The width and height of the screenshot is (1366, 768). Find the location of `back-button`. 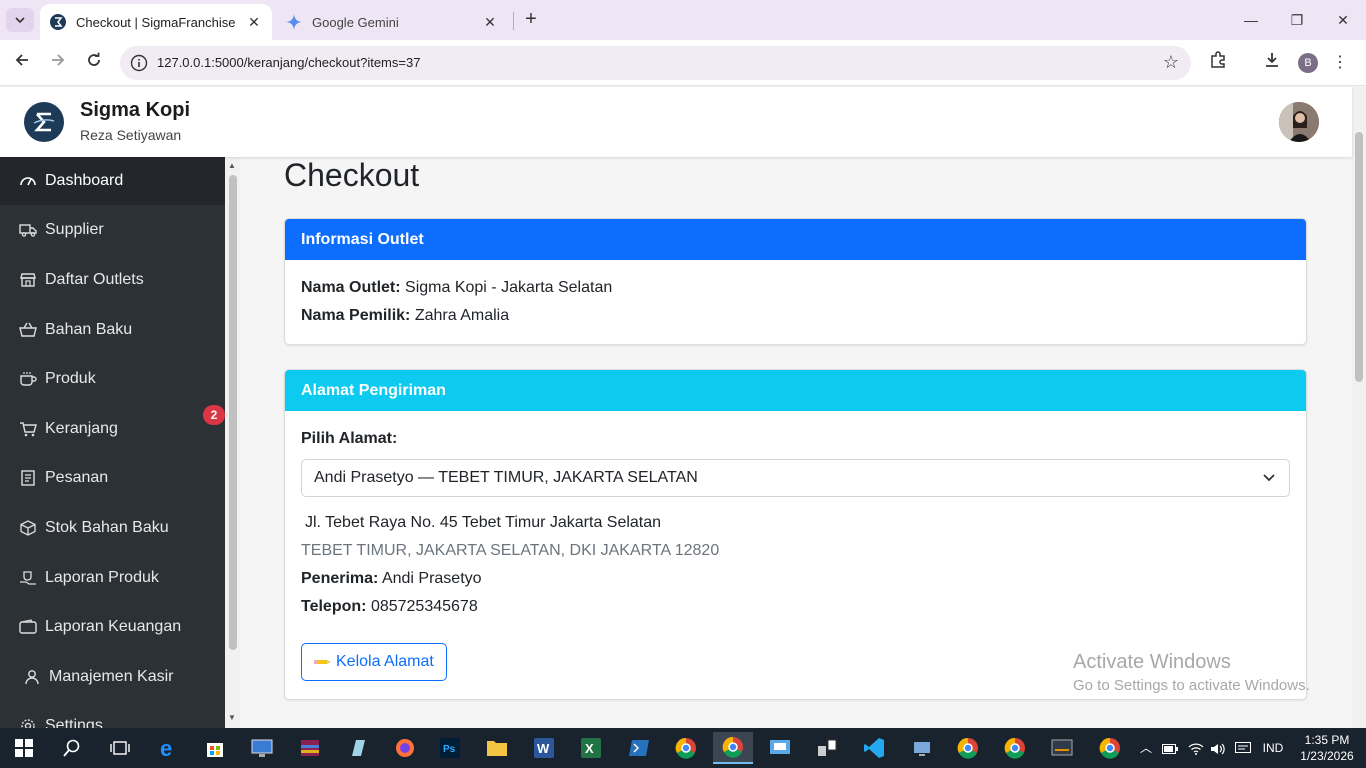

back-button is located at coordinates (22, 63).